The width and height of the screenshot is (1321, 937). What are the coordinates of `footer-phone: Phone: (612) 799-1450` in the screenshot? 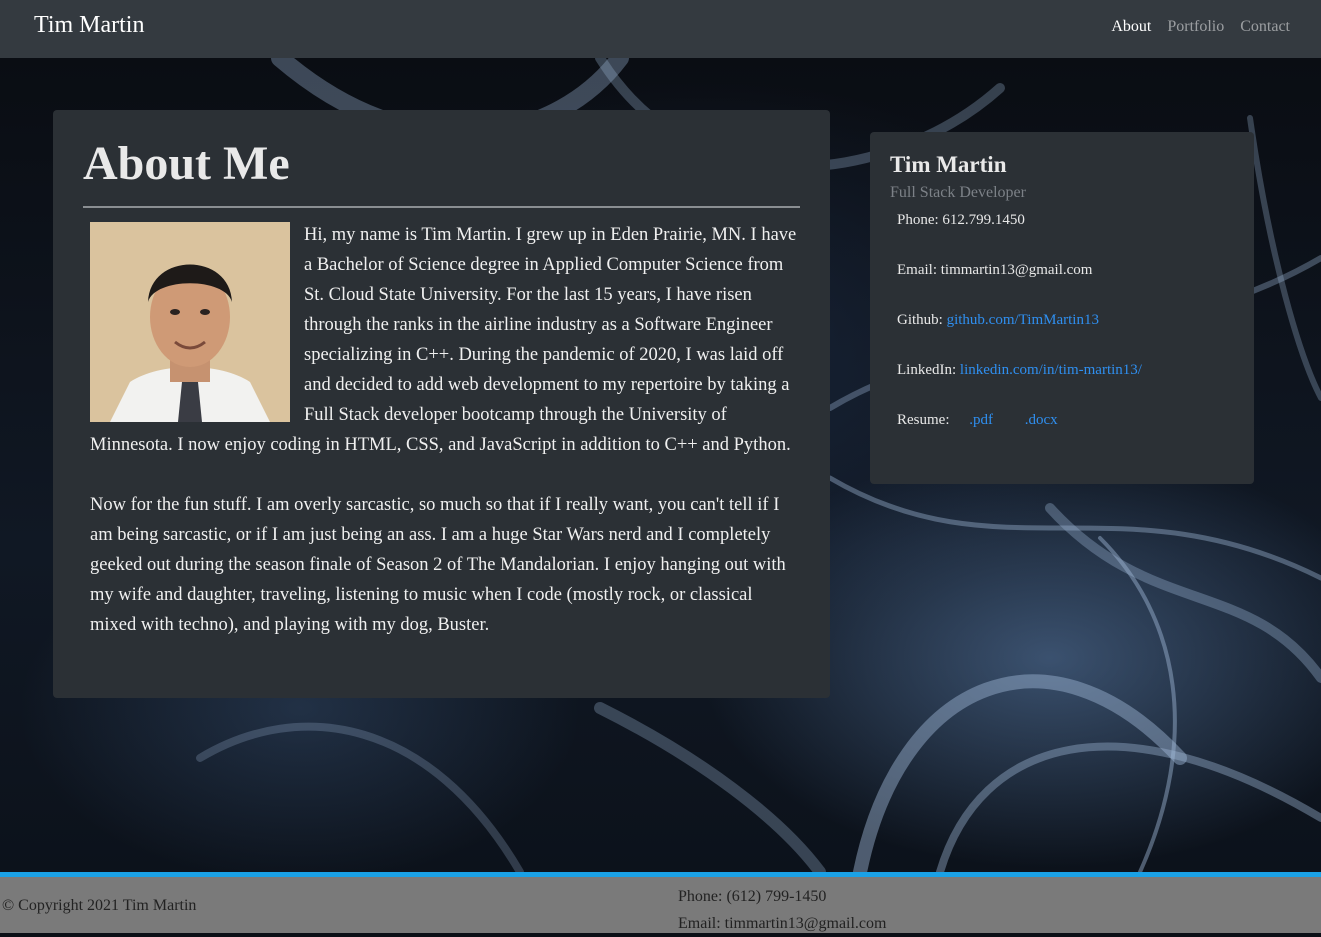 It's located at (752, 896).